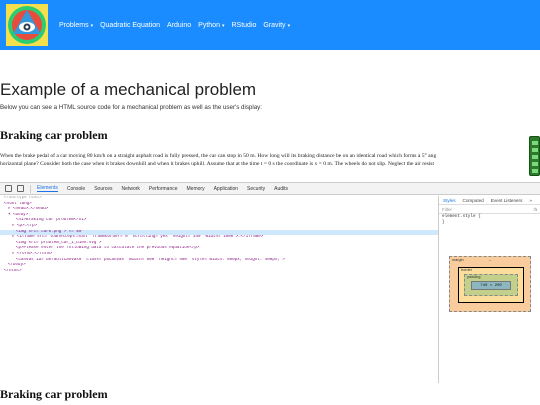 Image resolution: width=540 pixels, height=405 pixels. What do you see at coordinates (256, 189) in the screenshot?
I see `devtools-tab-security: Security` at bounding box center [256, 189].